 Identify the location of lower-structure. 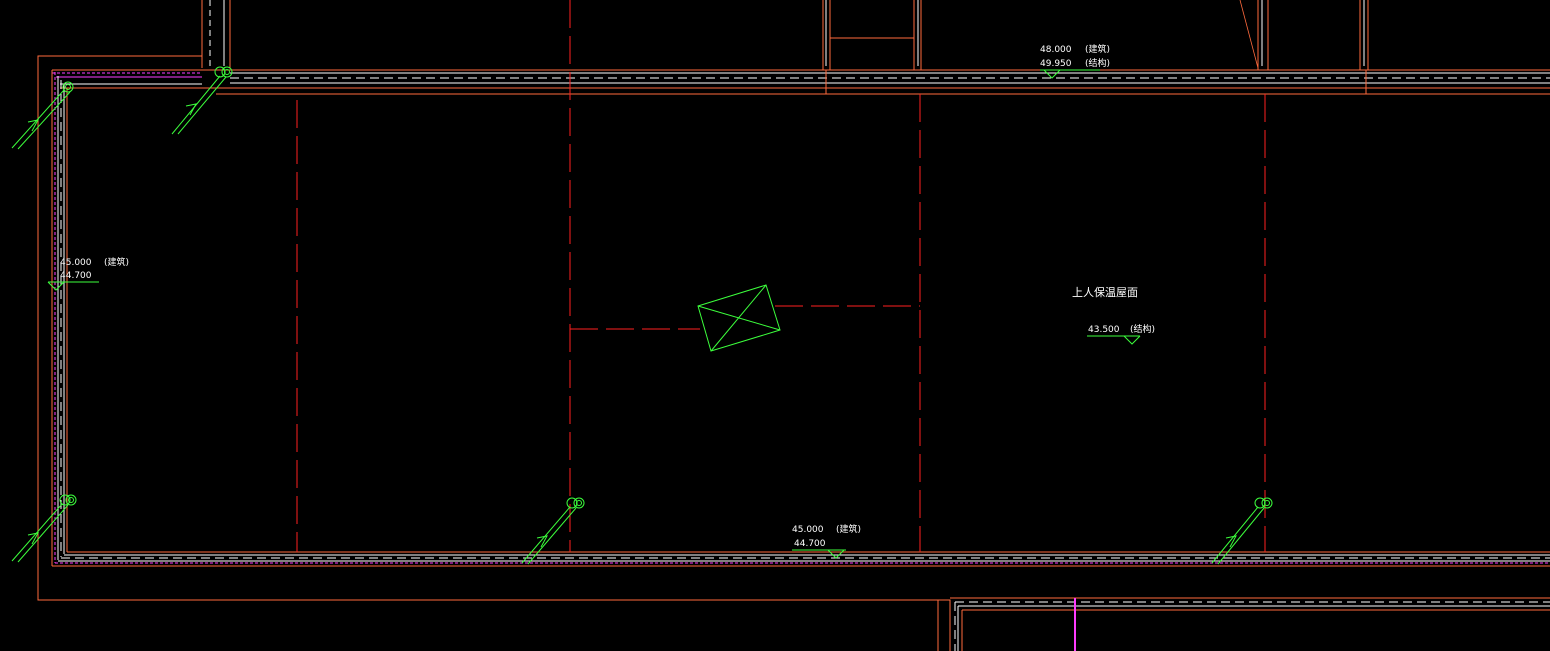
(1250, 624).